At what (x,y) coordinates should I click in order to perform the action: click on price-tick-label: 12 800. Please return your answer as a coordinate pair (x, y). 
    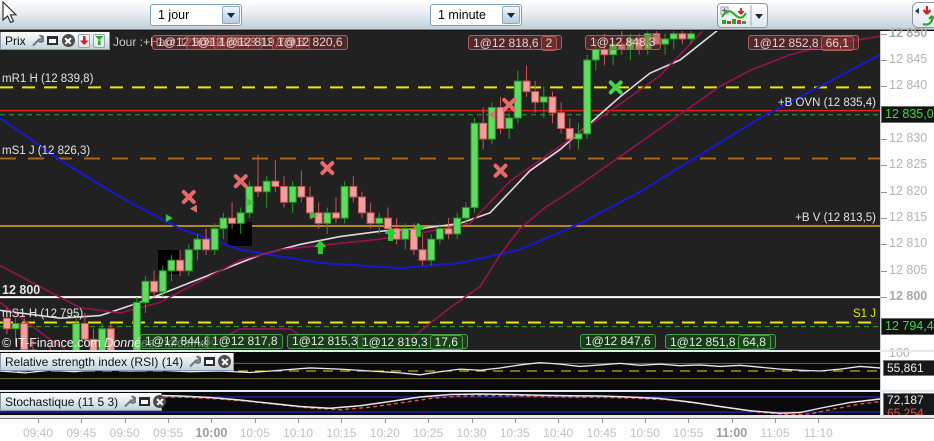
    Looking at the image, I should click on (908, 296).